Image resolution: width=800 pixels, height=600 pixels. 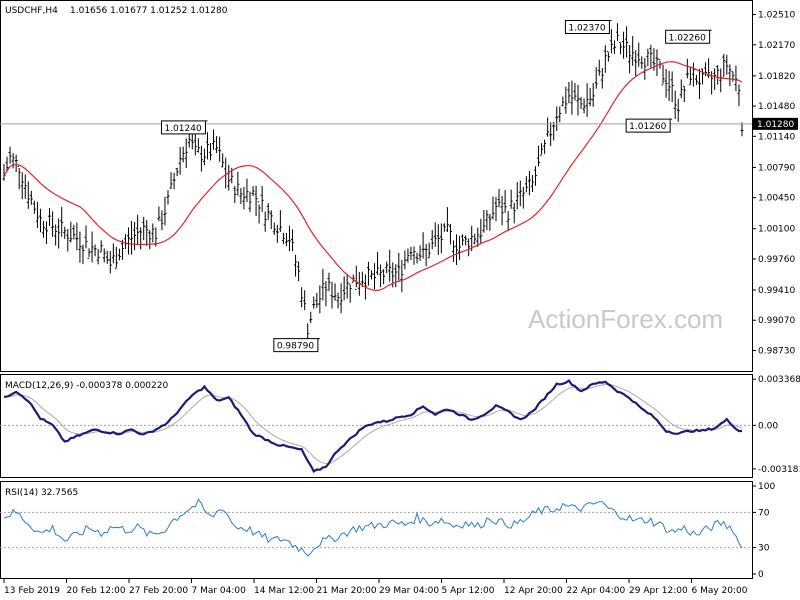 I want to click on time-tick-label: 21 Mar 20:00, so click(x=347, y=591).